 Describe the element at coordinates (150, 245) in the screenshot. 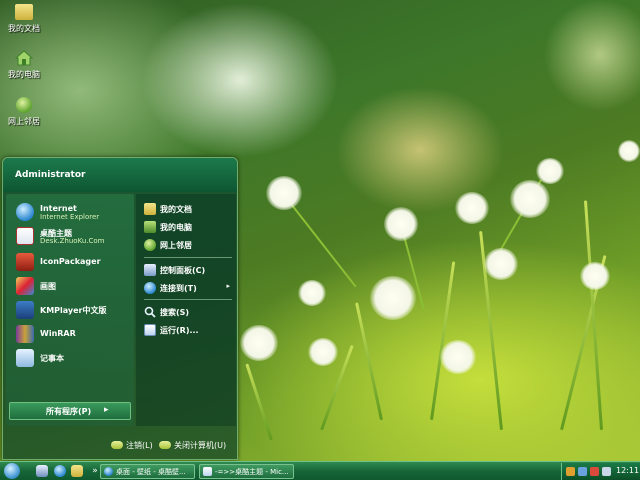

I see `globe-icon` at that location.